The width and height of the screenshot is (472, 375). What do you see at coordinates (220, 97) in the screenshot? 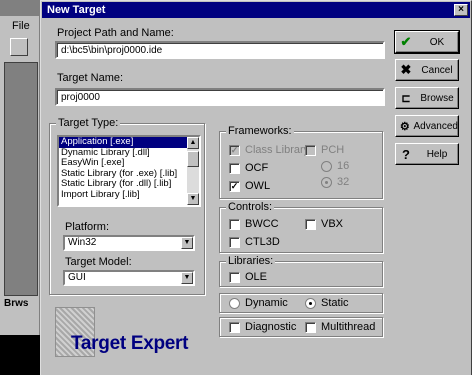
I see `target-name-input: proj0000` at bounding box center [220, 97].